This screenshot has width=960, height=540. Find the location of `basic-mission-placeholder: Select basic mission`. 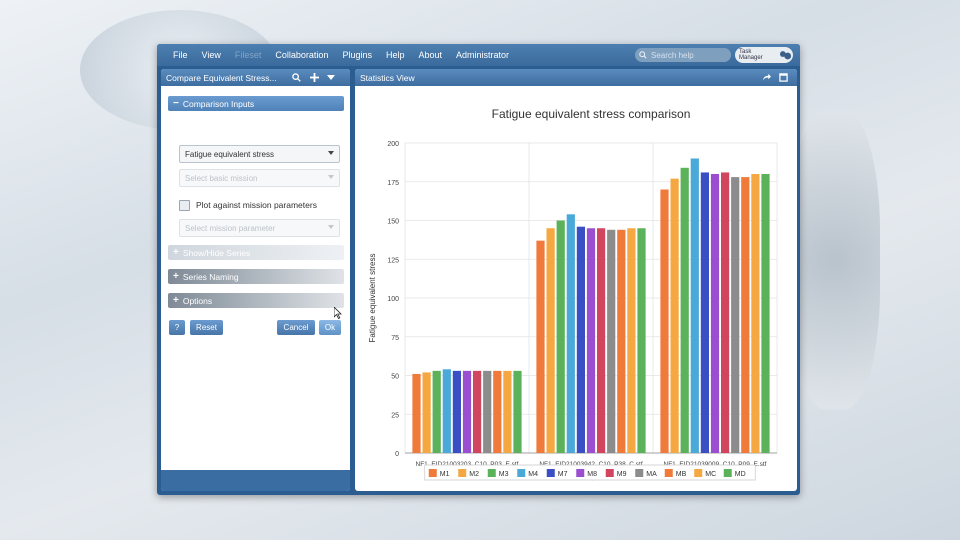

basic-mission-placeholder: Select basic mission is located at coordinates (221, 178).